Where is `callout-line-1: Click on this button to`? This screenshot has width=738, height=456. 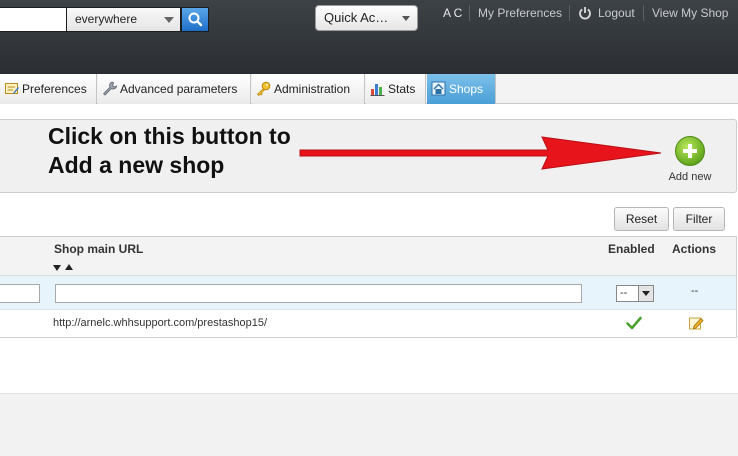 callout-line-1: Click on this button to is located at coordinates (169, 136).